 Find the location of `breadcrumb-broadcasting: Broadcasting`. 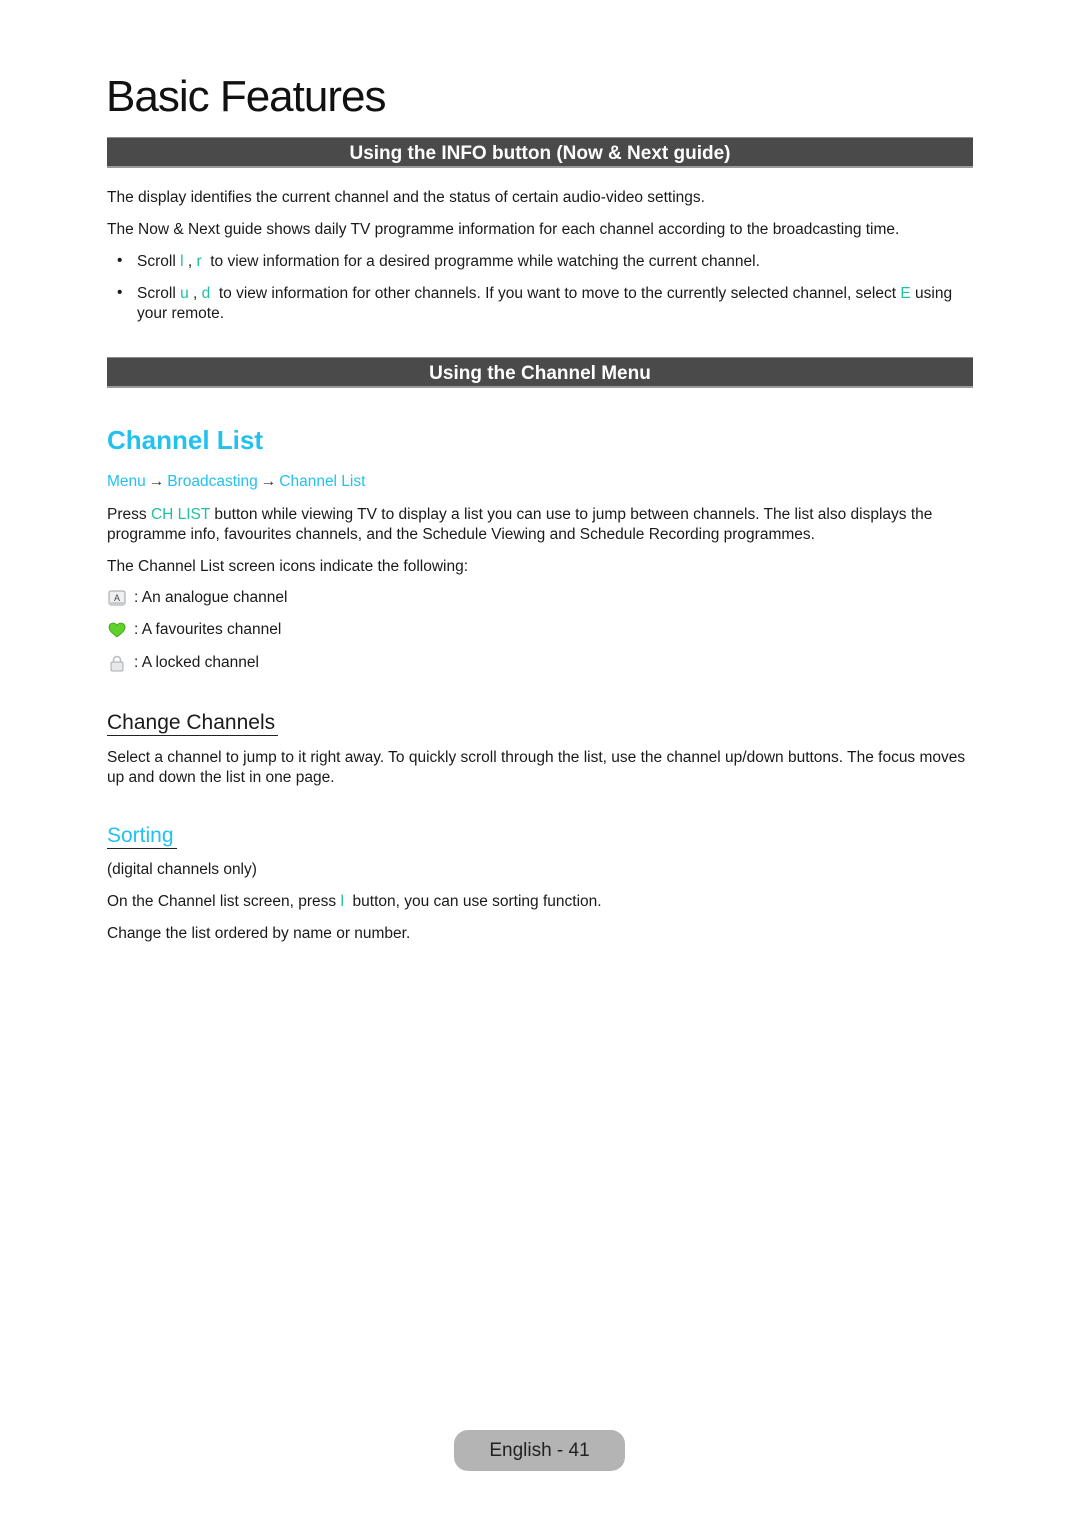

breadcrumb-broadcasting: Broadcasting is located at coordinates (212, 481).